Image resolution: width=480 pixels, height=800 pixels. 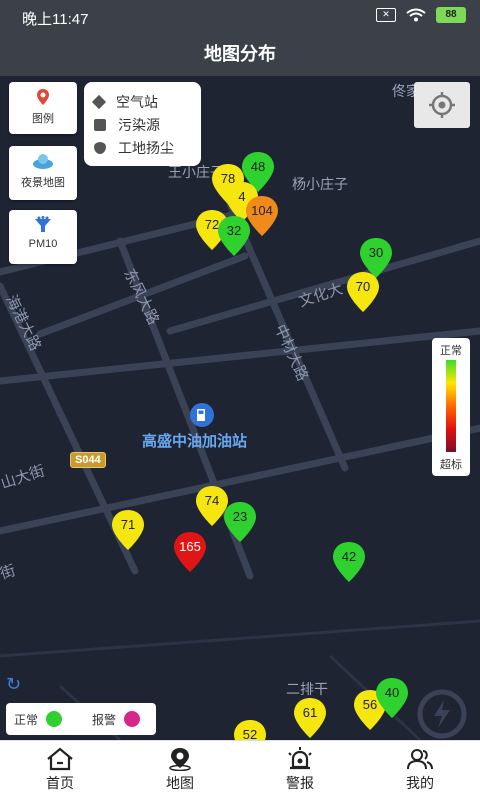 I want to click on clock: 晚上11:47, so click(x=55, y=19).